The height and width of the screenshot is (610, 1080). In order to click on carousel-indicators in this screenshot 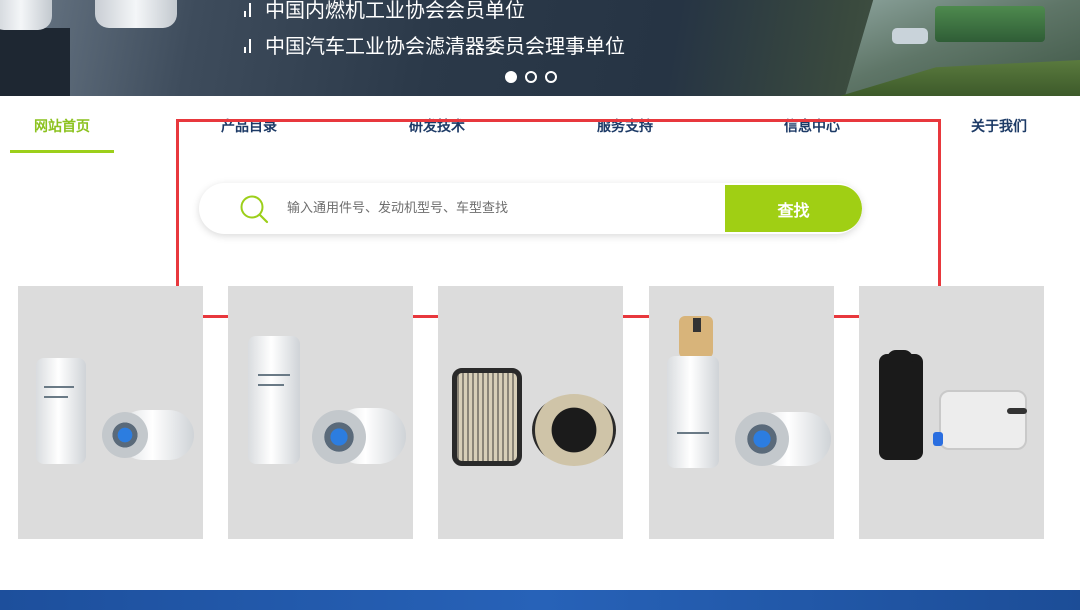, I will do `click(531, 77)`.